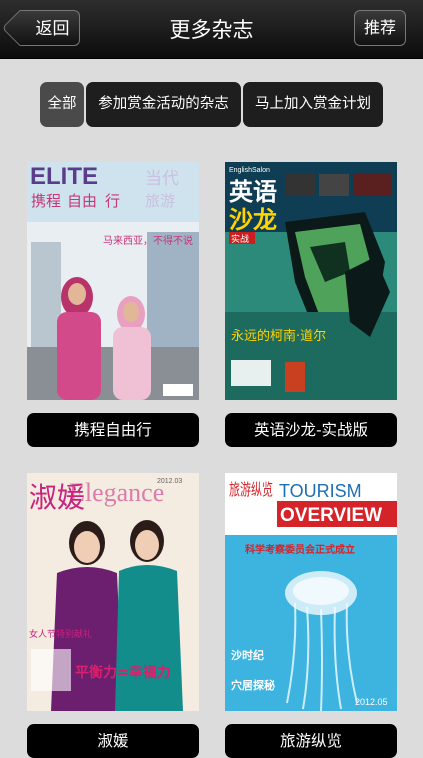  Describe the element at coordinates (160, 201) in the screenshot. I see `cover-subtitle4: 旅游` at that location.